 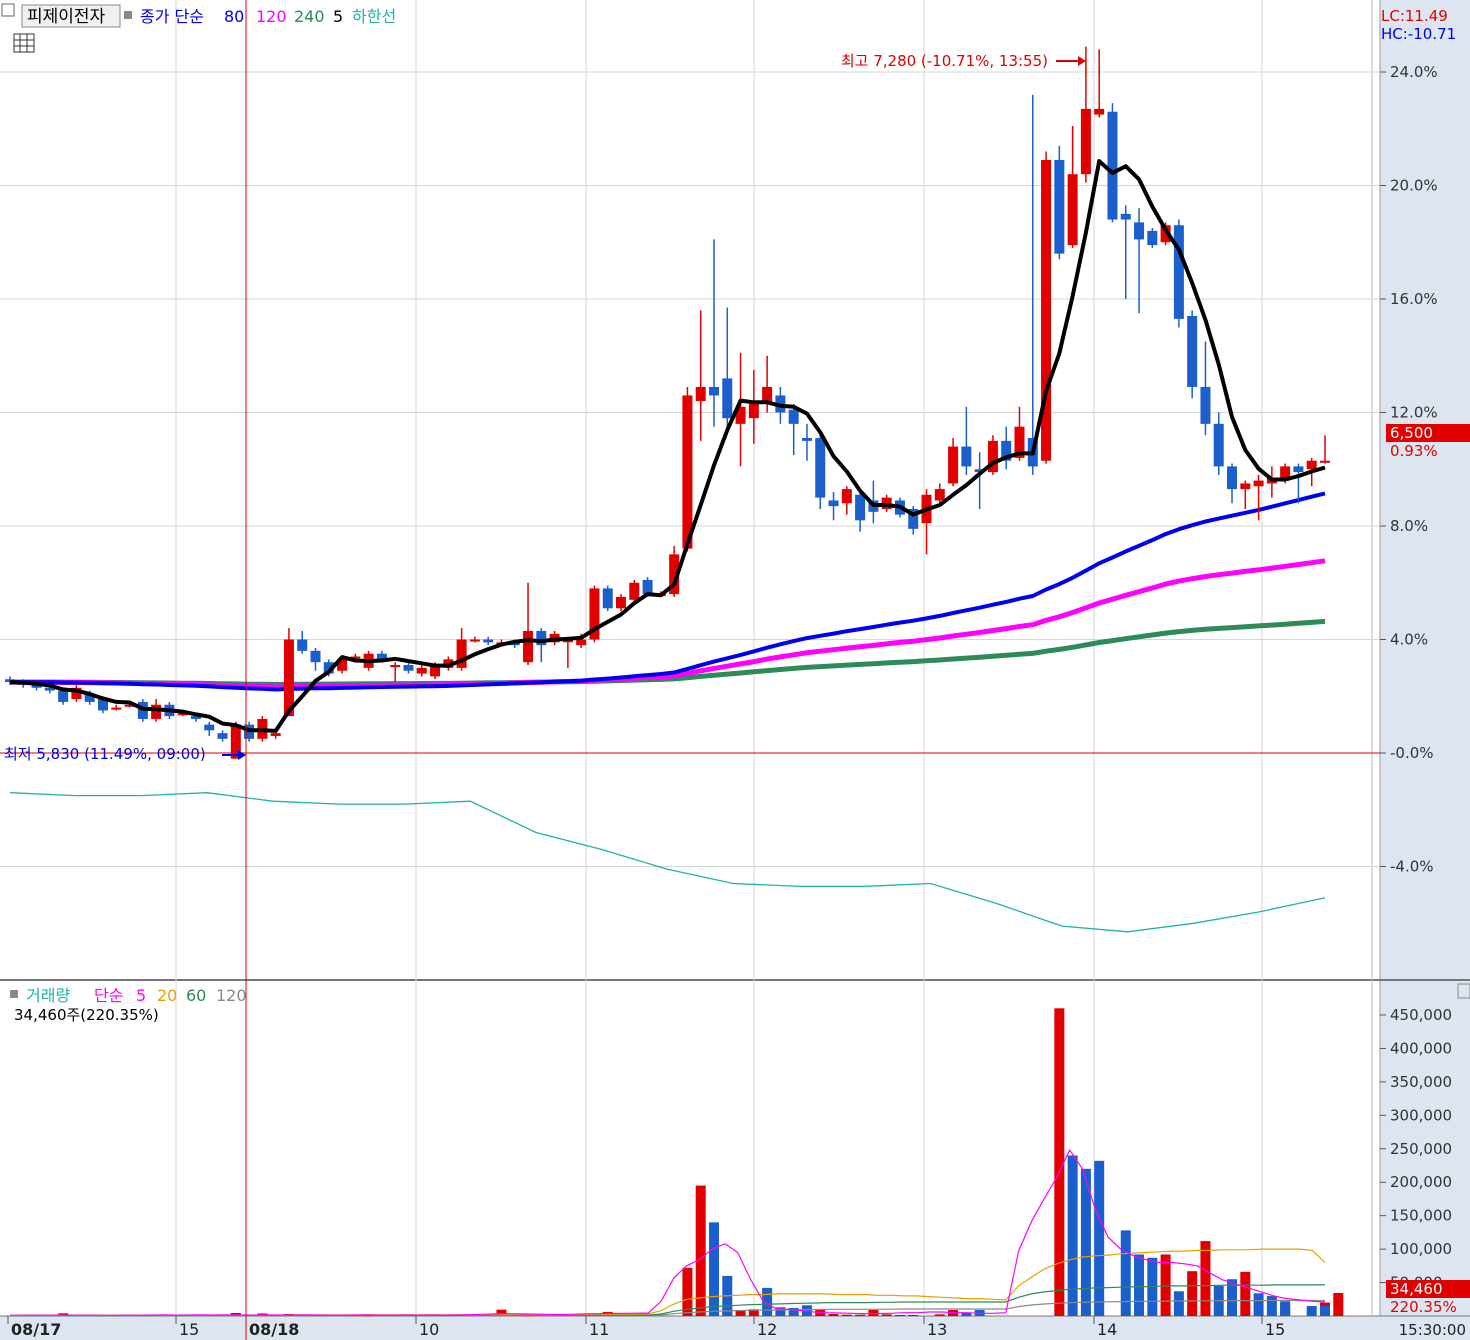 What do you see at coordinates (735, 1328) in the screenshot?
I see `x-axis-background` at bounding box center [735, 1328].